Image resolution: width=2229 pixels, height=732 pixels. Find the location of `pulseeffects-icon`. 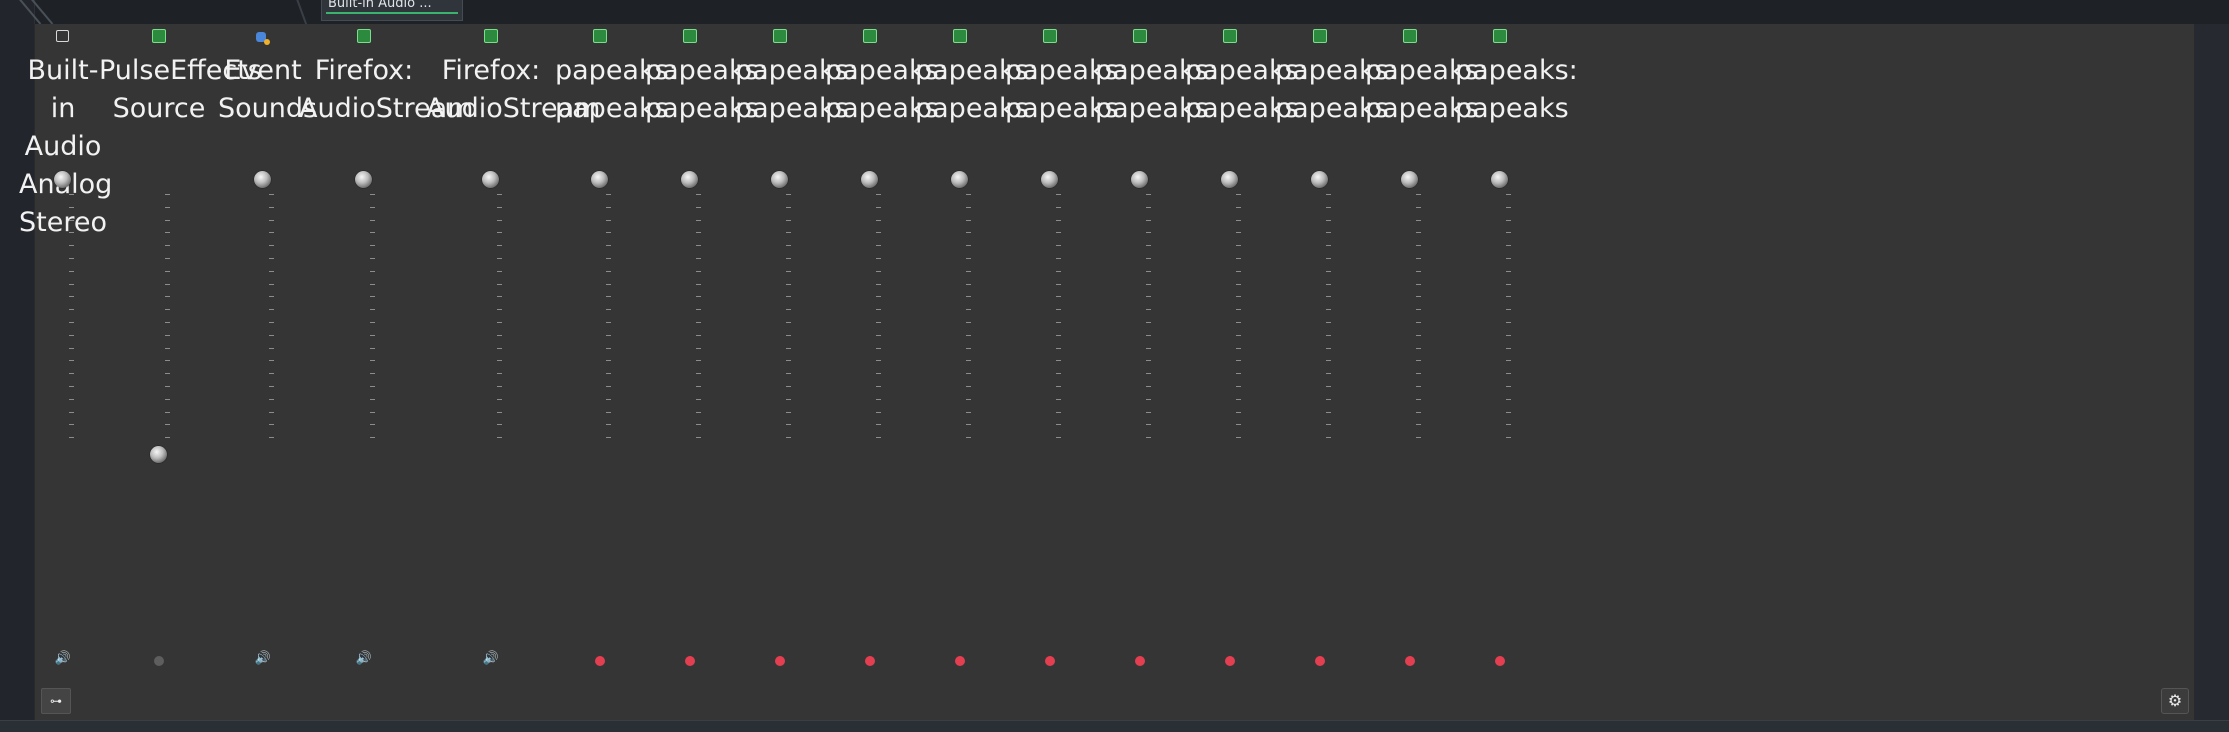

pulseeffects-icon is located at coordinates (1320, 36).